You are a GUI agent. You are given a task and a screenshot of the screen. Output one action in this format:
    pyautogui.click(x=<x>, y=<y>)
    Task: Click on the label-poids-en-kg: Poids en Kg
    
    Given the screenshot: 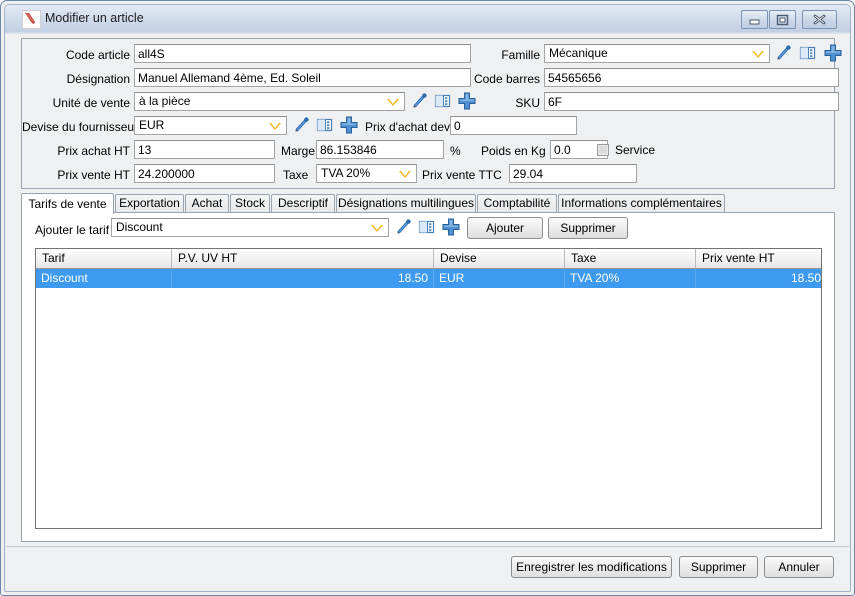 What is the action you would take?
    pyautogui.click(x=513, y=151)
    